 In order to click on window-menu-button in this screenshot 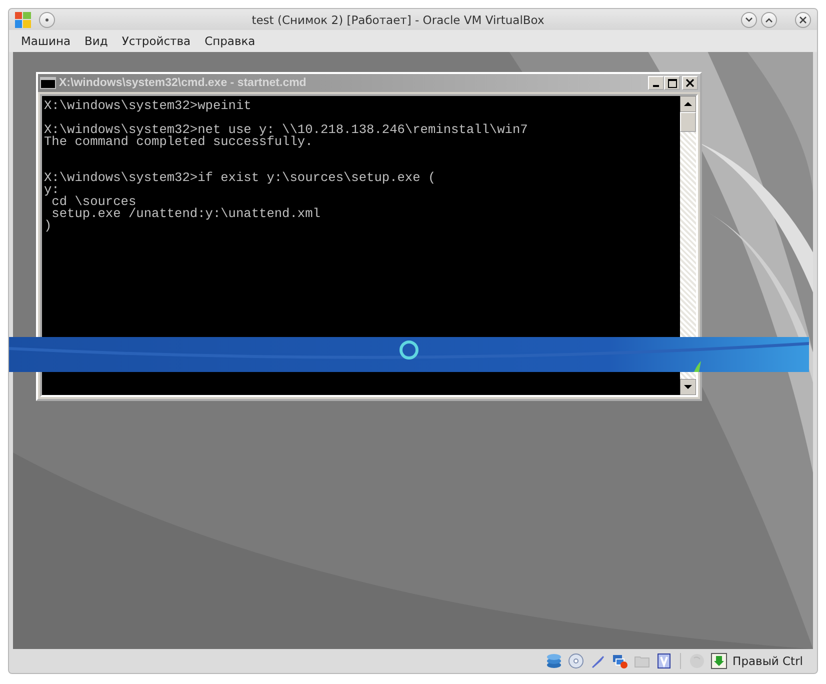, I will do `click(47, 20)`.